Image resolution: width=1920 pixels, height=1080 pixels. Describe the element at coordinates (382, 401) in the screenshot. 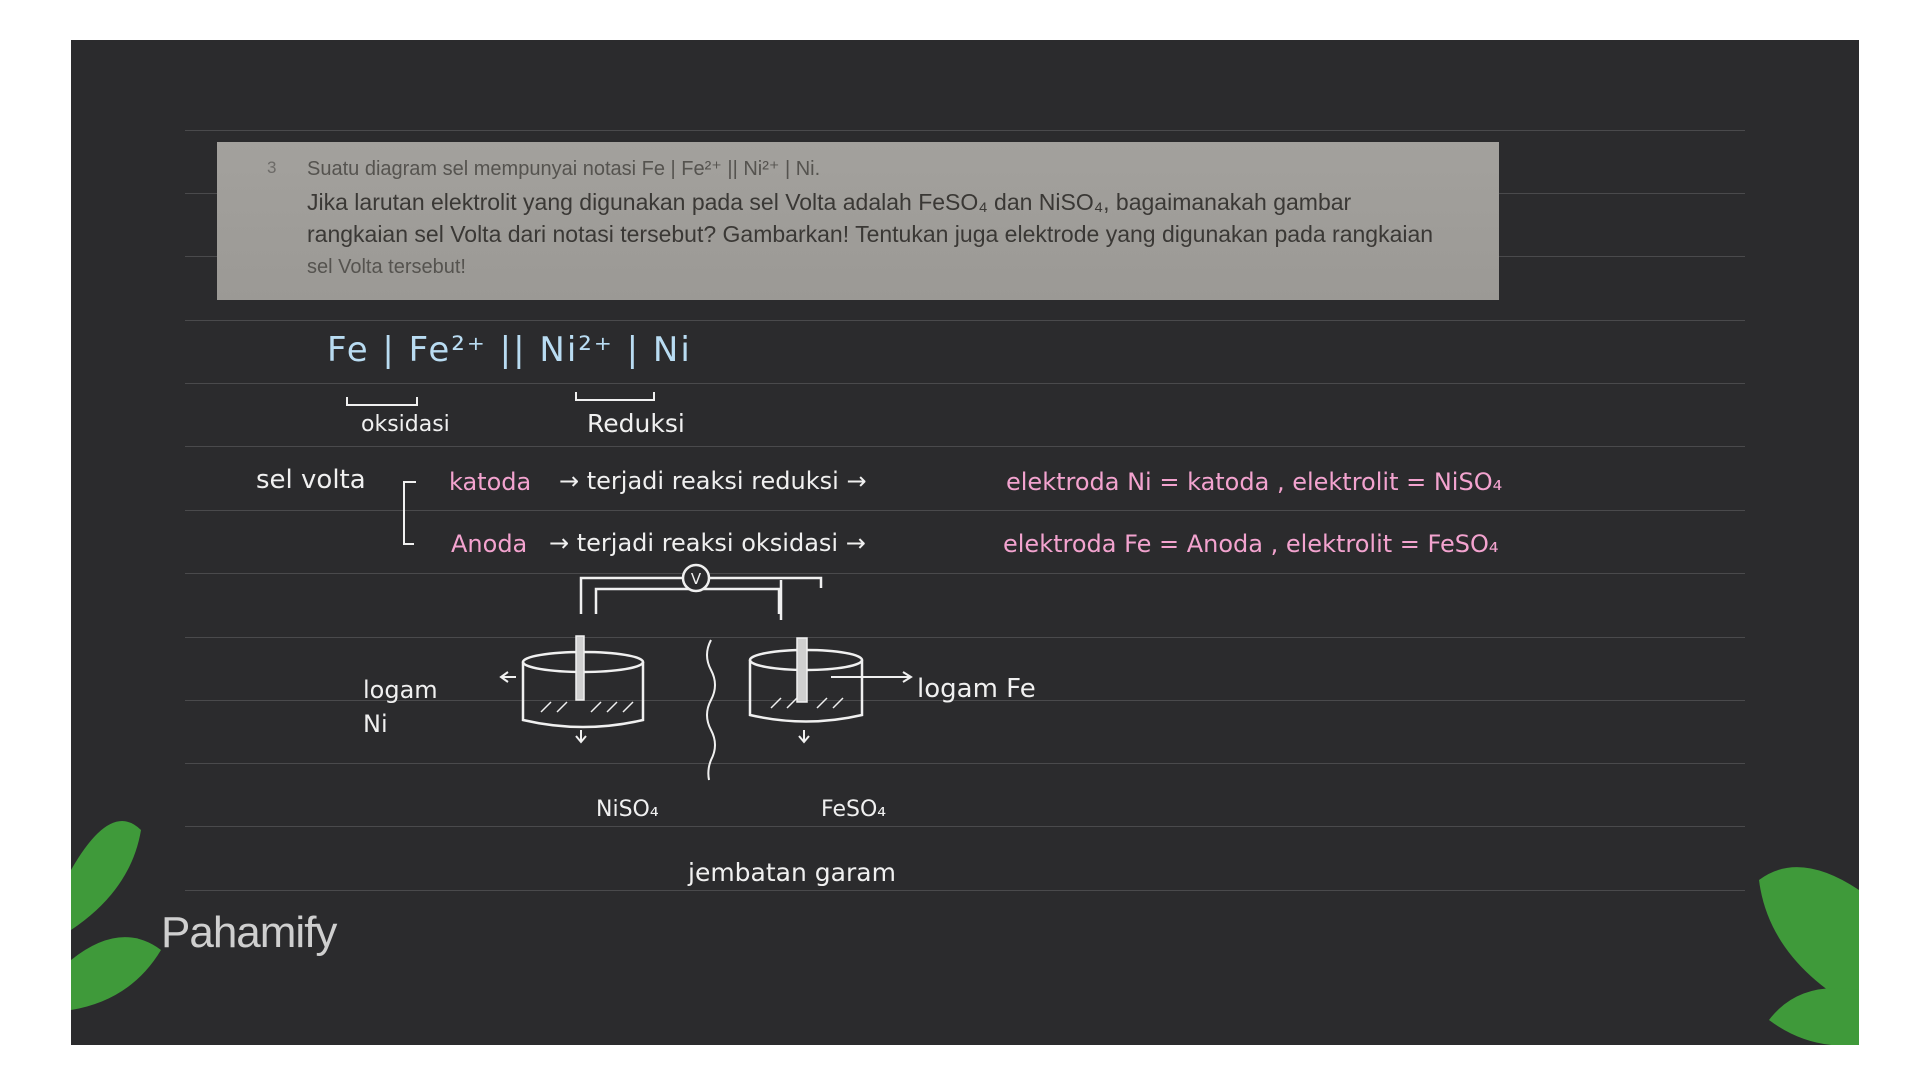

I see `oksidasi-bracket` at that location.